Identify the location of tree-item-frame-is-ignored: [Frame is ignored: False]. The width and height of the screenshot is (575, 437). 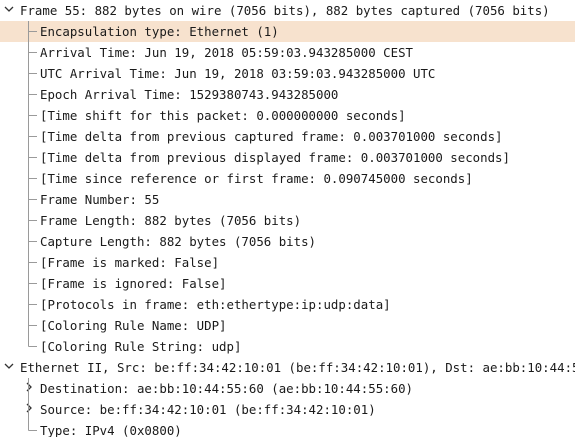
(287, 283).